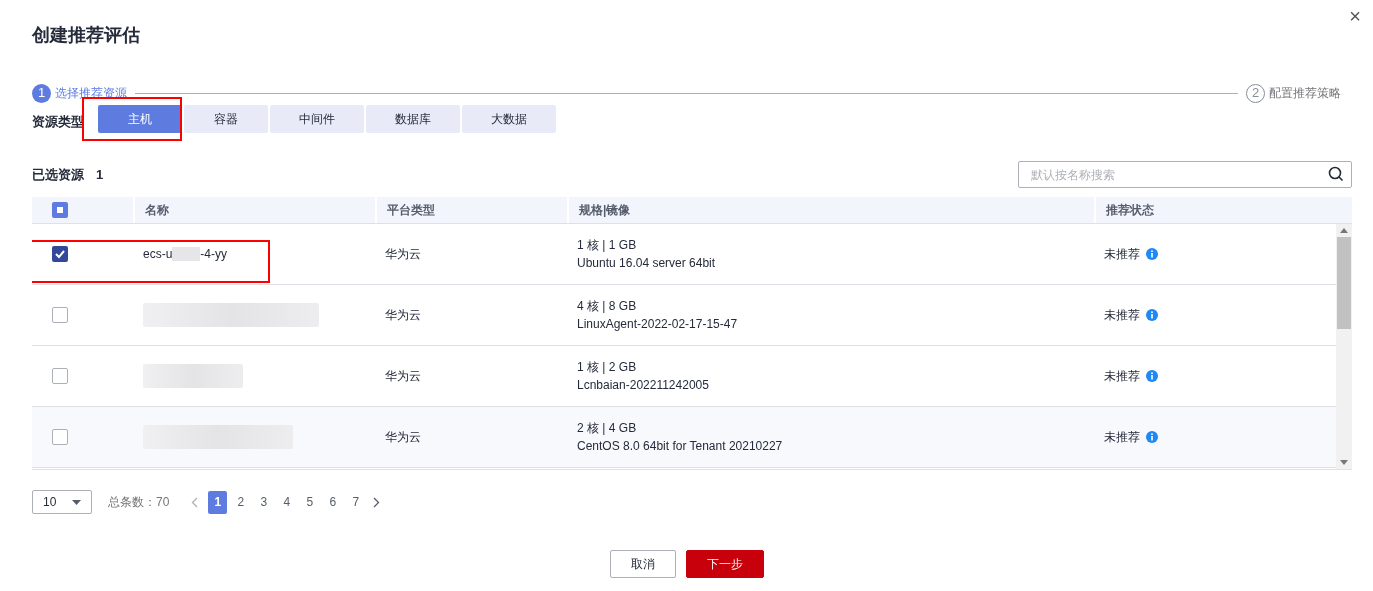  What do you see at coordinates (62, 502) in the screenshot?
I see `page-size-select: 10` at bounding box center [62, 502].